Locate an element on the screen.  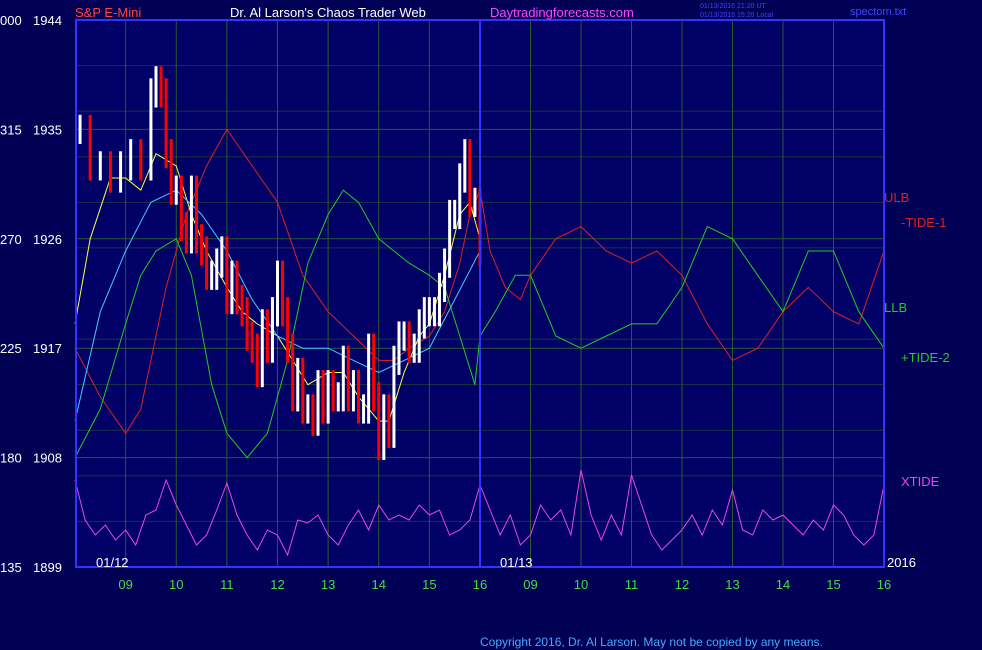
y-tick-left-label: 180 is located at coordinates (11, 458).